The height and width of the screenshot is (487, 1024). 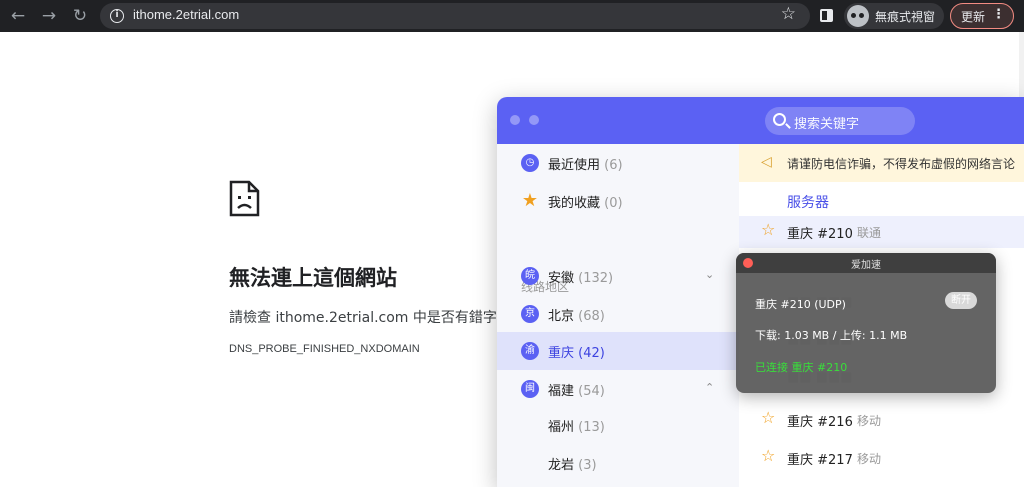 What do you see at coordinates (618, 351) in the screenshot?
I see `sidebar-item-chongqing: 渝 重庆 (42)` at bounding box center [618, 351].